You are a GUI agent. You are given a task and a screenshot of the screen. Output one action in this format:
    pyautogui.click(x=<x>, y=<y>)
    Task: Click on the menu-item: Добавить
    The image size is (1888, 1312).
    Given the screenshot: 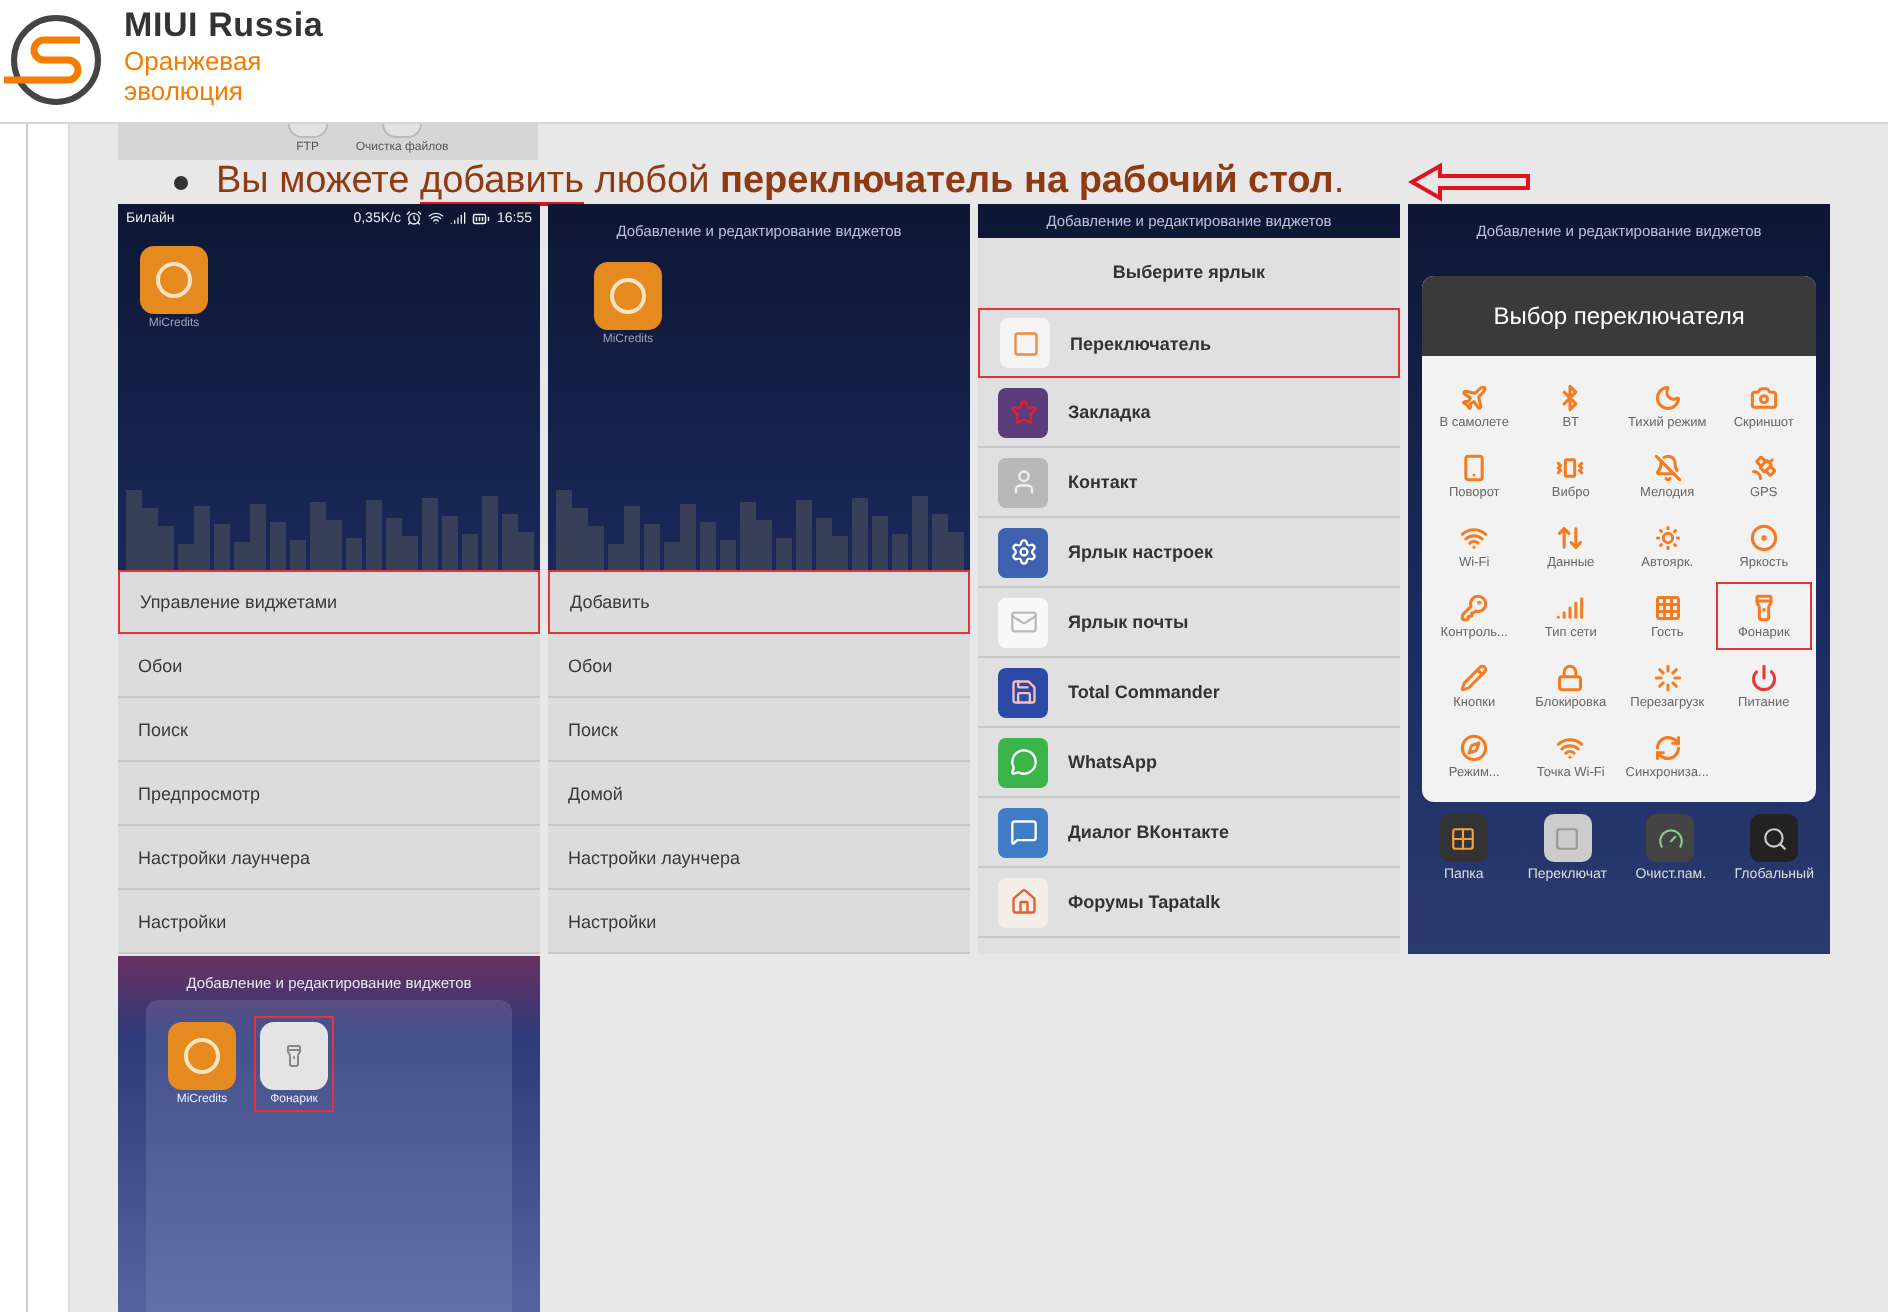 What is the action you would take?
    pyautogui.click(x=759, y=602)
    